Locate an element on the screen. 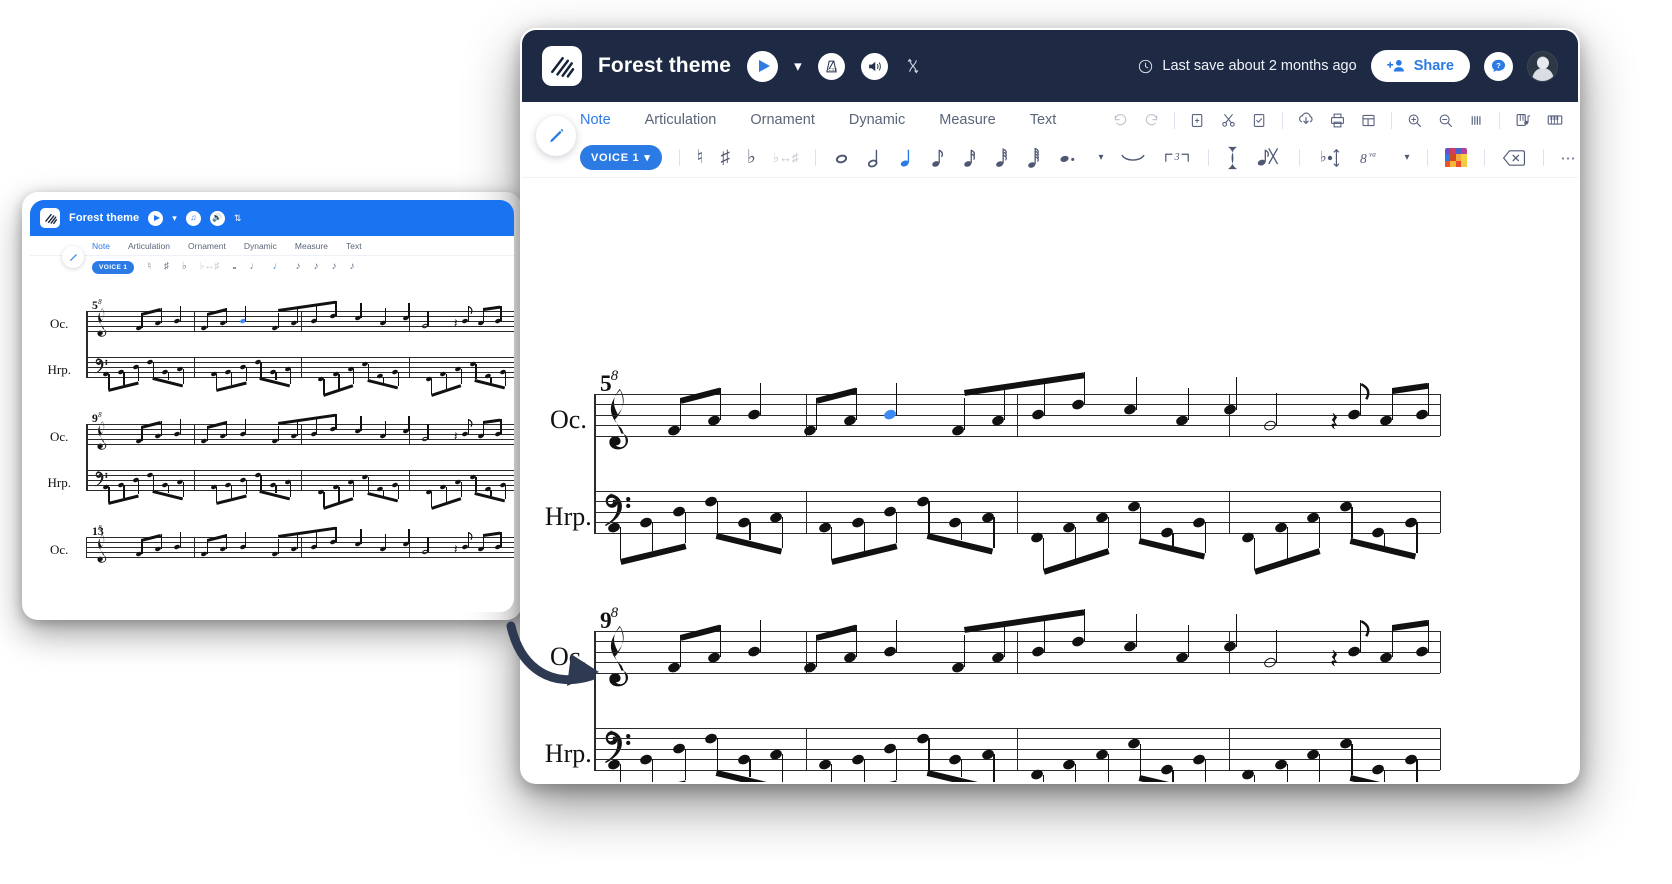  volume-icon is located at coordinates (874, 66).